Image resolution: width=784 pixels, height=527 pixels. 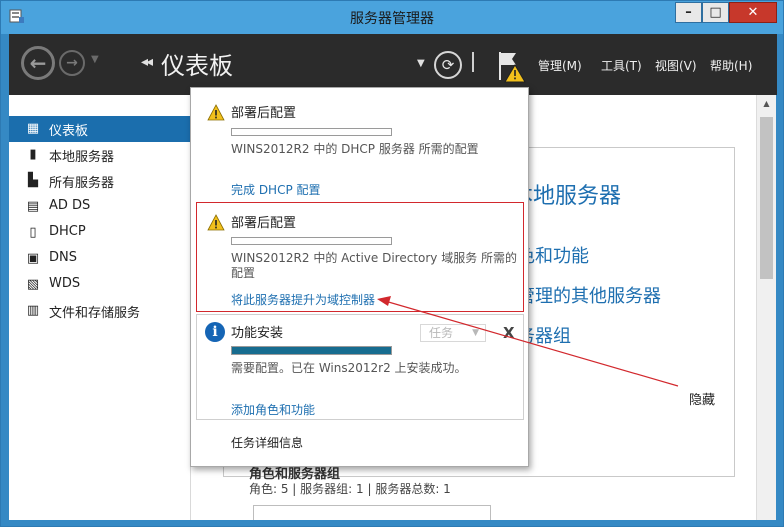 I want to click on sidebar-item-label: DNS, so click(x=63, y=257).